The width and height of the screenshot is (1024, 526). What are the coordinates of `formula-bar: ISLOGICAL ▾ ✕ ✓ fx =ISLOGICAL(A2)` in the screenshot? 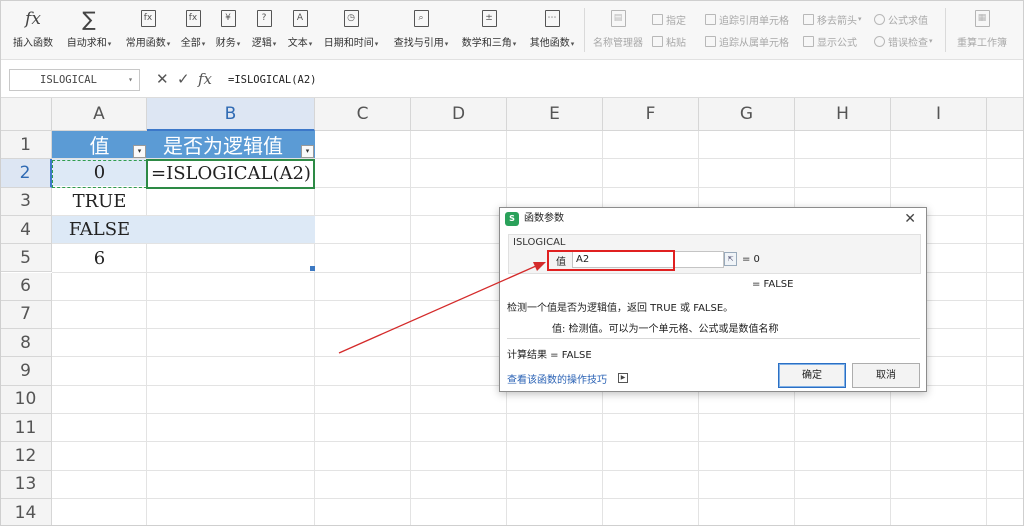 It's located at (512, 79).